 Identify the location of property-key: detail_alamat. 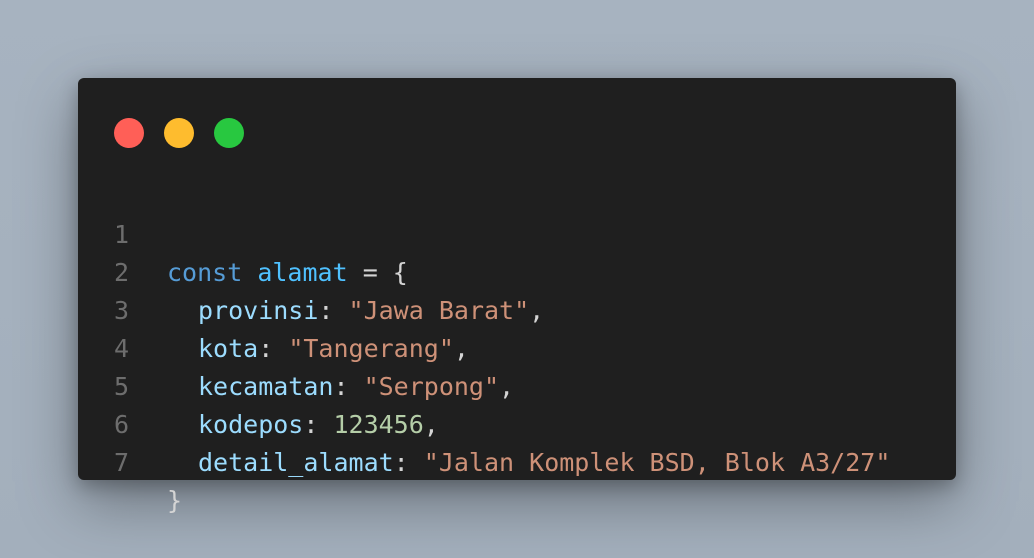
(296, 462).